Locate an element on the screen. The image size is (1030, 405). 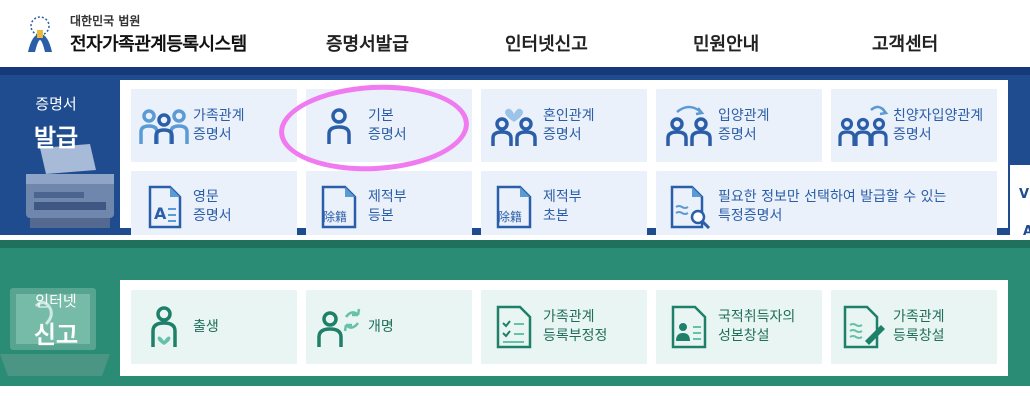
tile-birth-report: 출생 is located at coordinates (214, 327).